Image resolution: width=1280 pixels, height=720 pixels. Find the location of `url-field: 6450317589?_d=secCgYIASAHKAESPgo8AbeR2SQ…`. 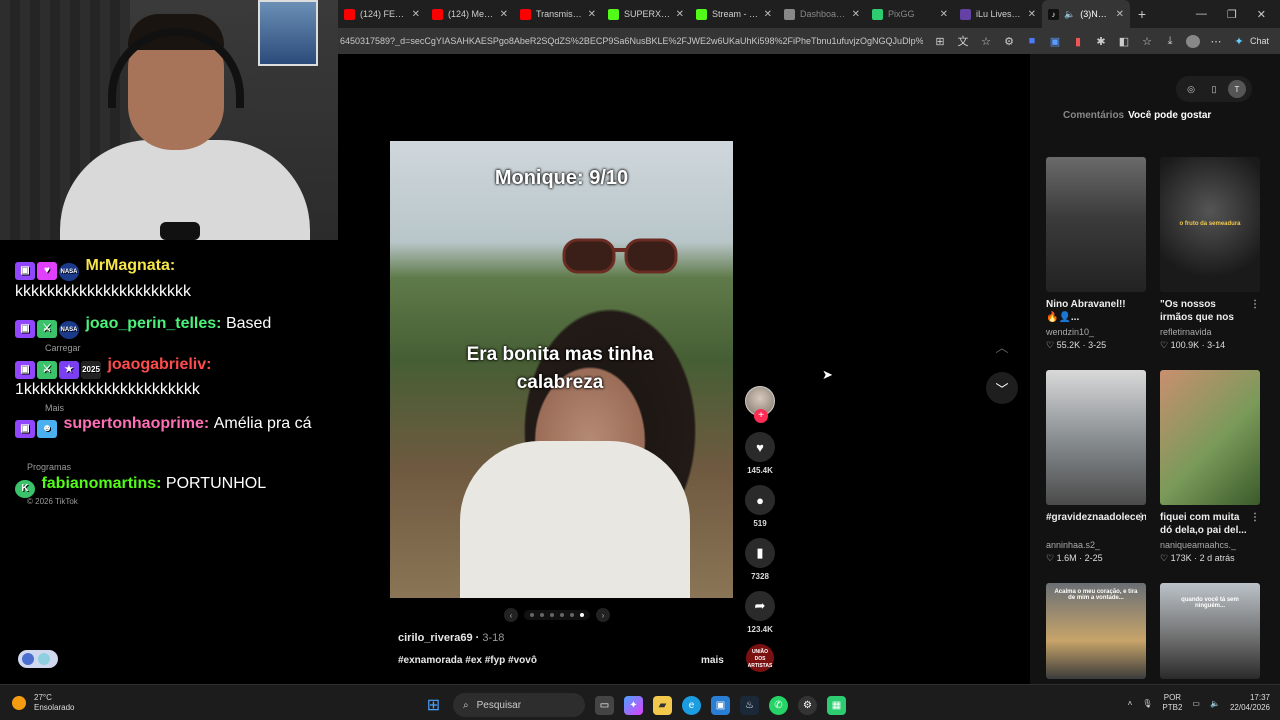

url-field: 6450317589?_d=secCgYIASAHKAESPgo8AbeR2SQ… is located at coordinates (630, 41).